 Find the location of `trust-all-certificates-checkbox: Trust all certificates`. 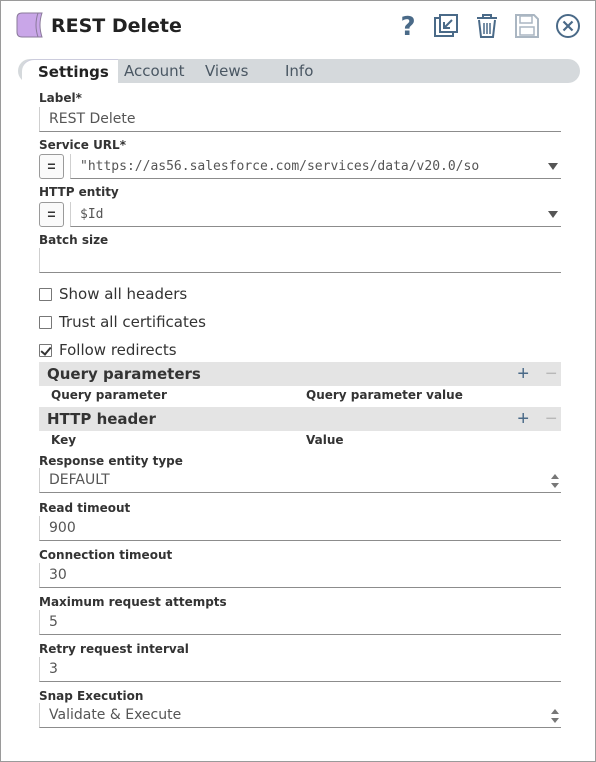

trust-all-certificates-checkbox: Trust all certificates is located at coordinates (122, 322).